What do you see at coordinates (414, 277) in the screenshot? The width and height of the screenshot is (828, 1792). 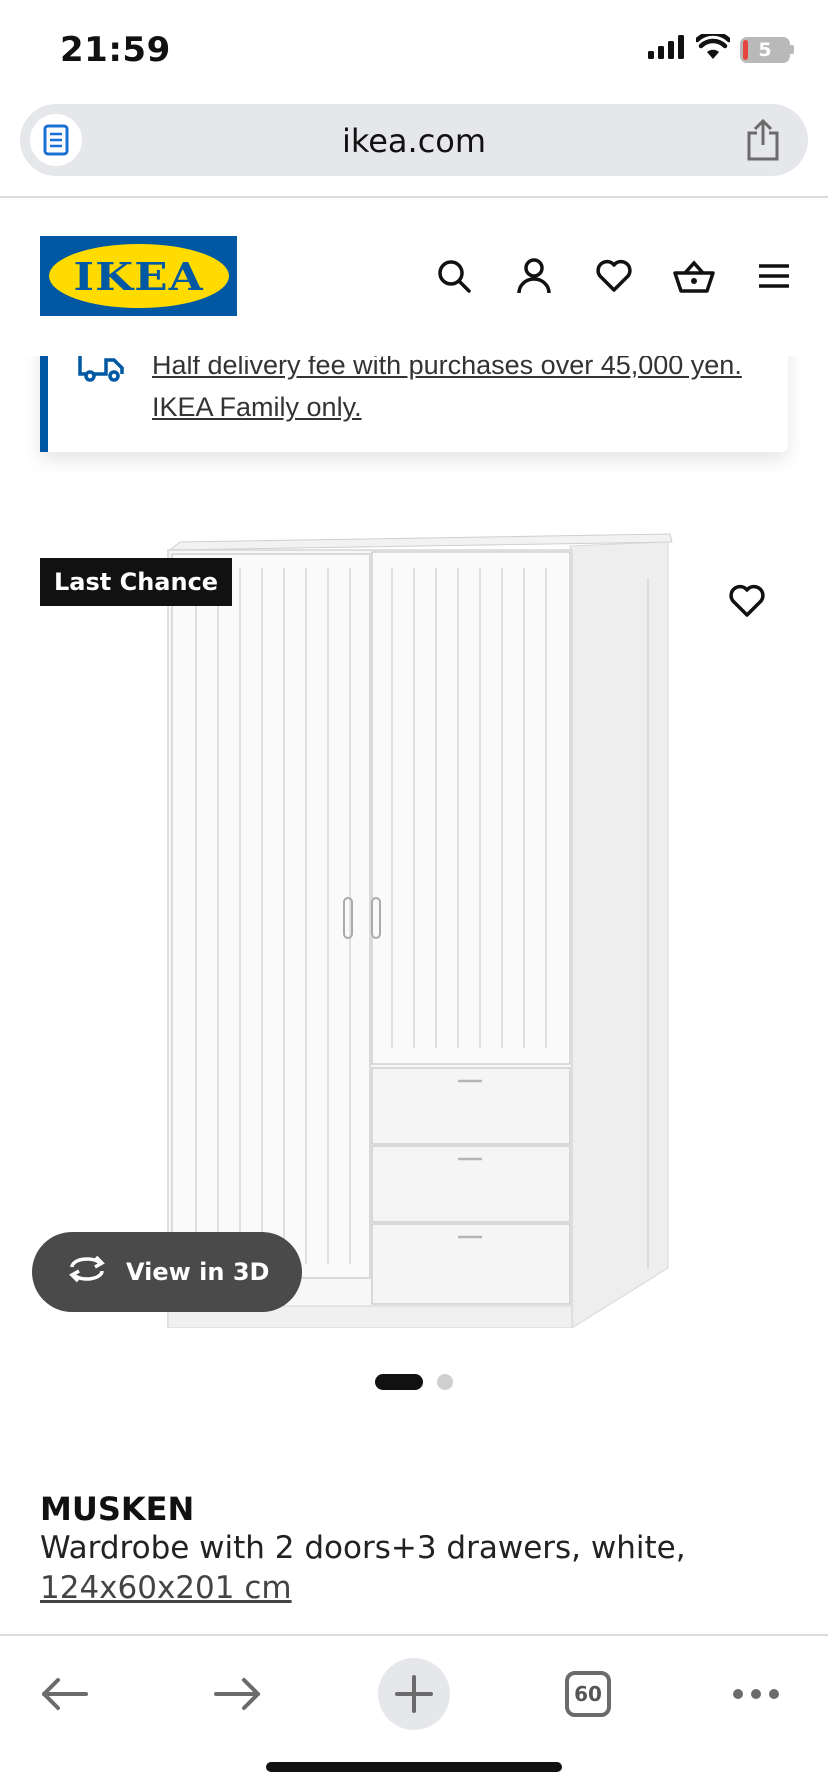 I see `site-header: IKEA` at bounding box center [414, 277].